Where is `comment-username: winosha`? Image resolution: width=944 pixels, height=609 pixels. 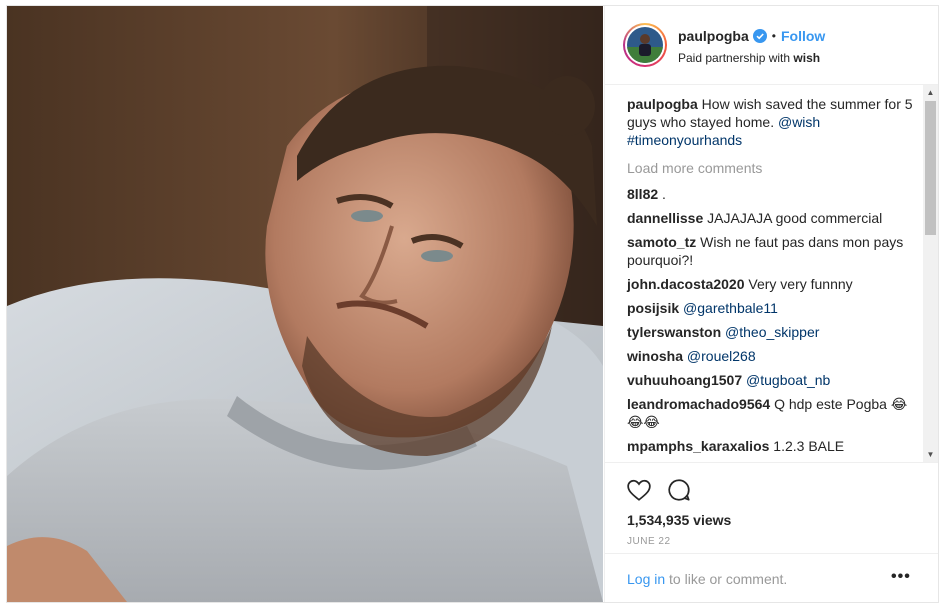 comment-username: winosha is located at coordinates (655, 356).